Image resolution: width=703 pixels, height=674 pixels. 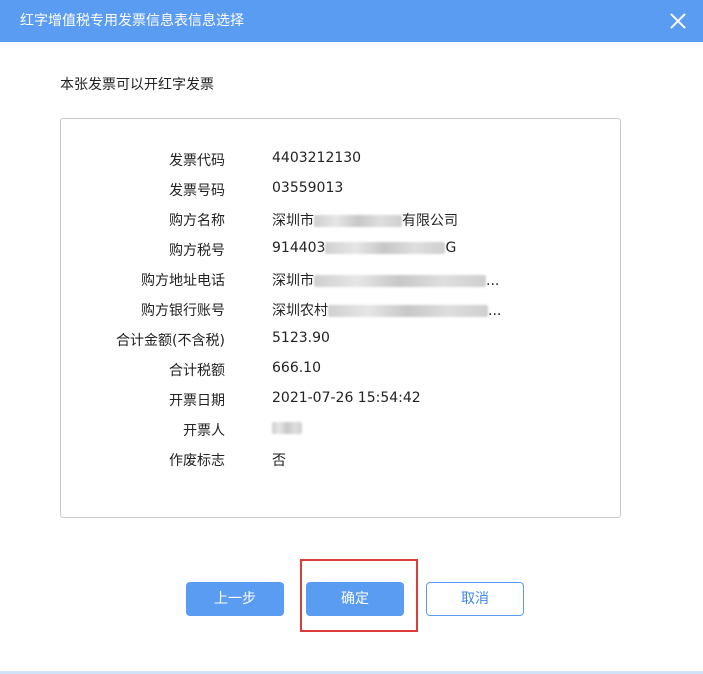 I want to click on row-issue-date: 开票日期 2021-07-26 15:54:42, so click(x=340, y=399).